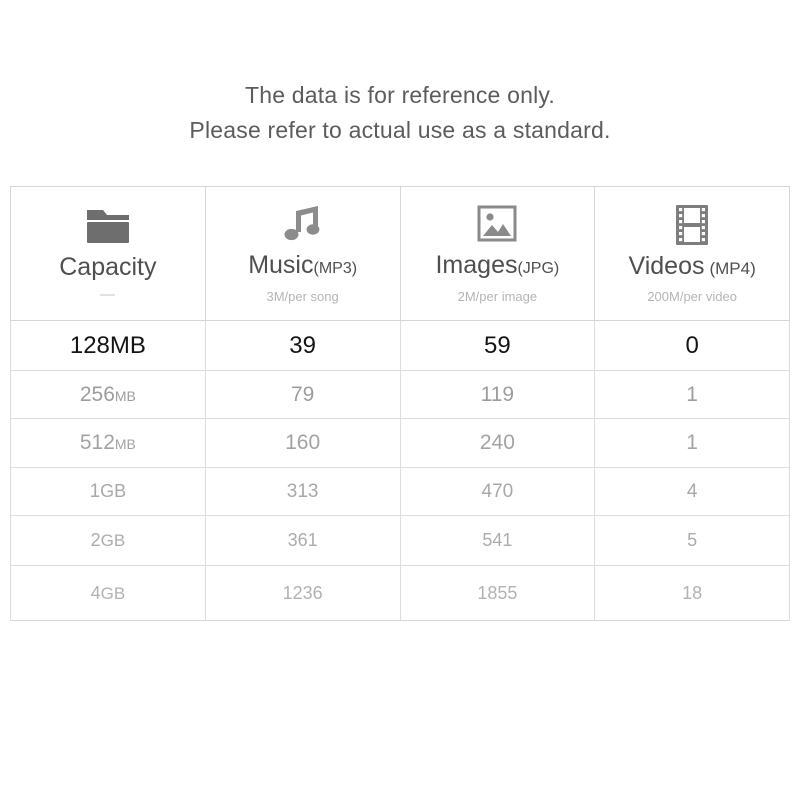 The width and height of the screenshot is (800, 800). I want to click on cell-capacity: 128MB, so click(108, 345).